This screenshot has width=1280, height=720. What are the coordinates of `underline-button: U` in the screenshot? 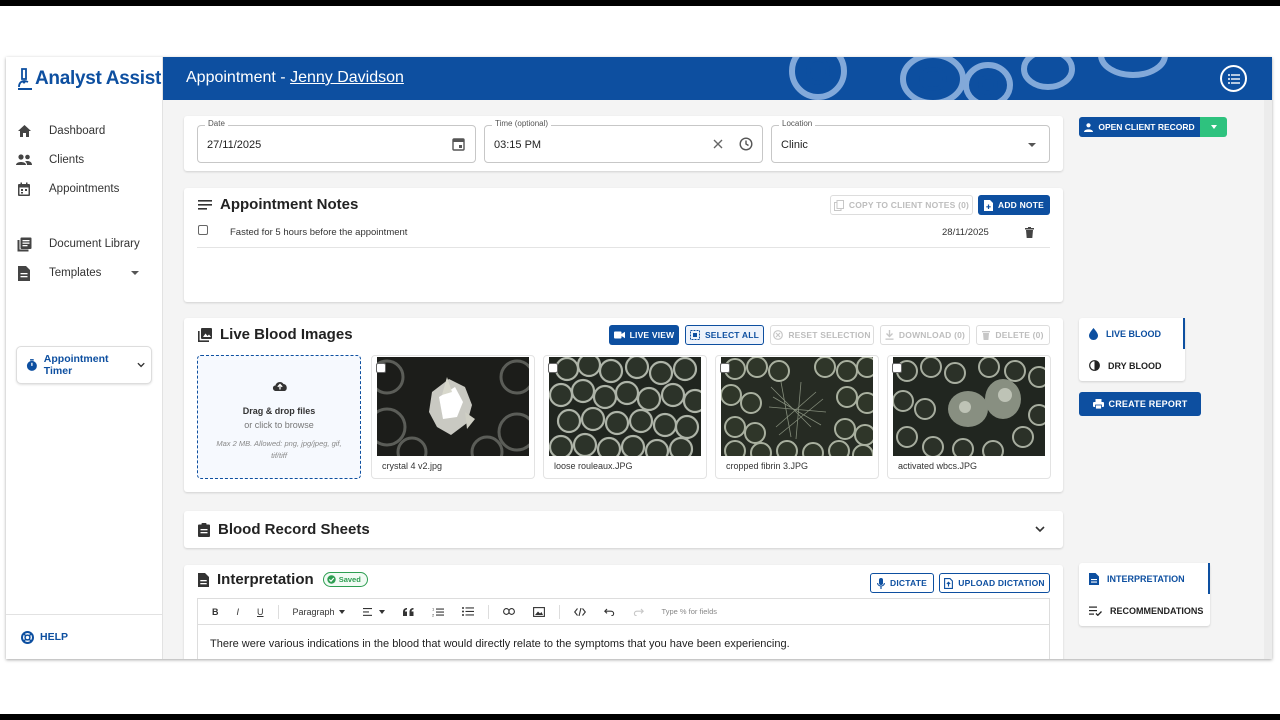 It's located at (260, 612).